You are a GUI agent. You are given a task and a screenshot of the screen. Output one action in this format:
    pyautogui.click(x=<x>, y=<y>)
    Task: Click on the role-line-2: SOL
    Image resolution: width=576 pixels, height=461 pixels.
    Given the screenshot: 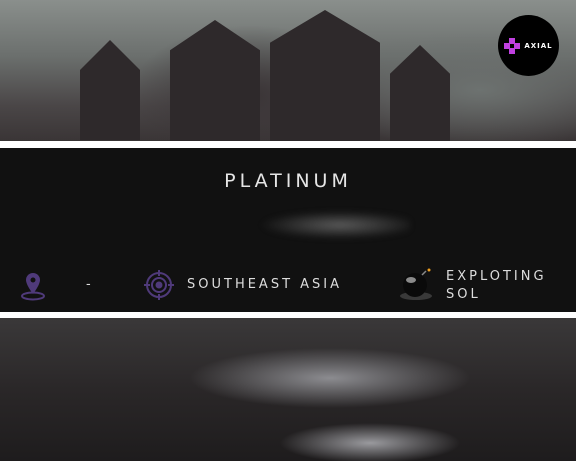 What is the action you would take?
    pyautogui.click(x=463, y=294)
    